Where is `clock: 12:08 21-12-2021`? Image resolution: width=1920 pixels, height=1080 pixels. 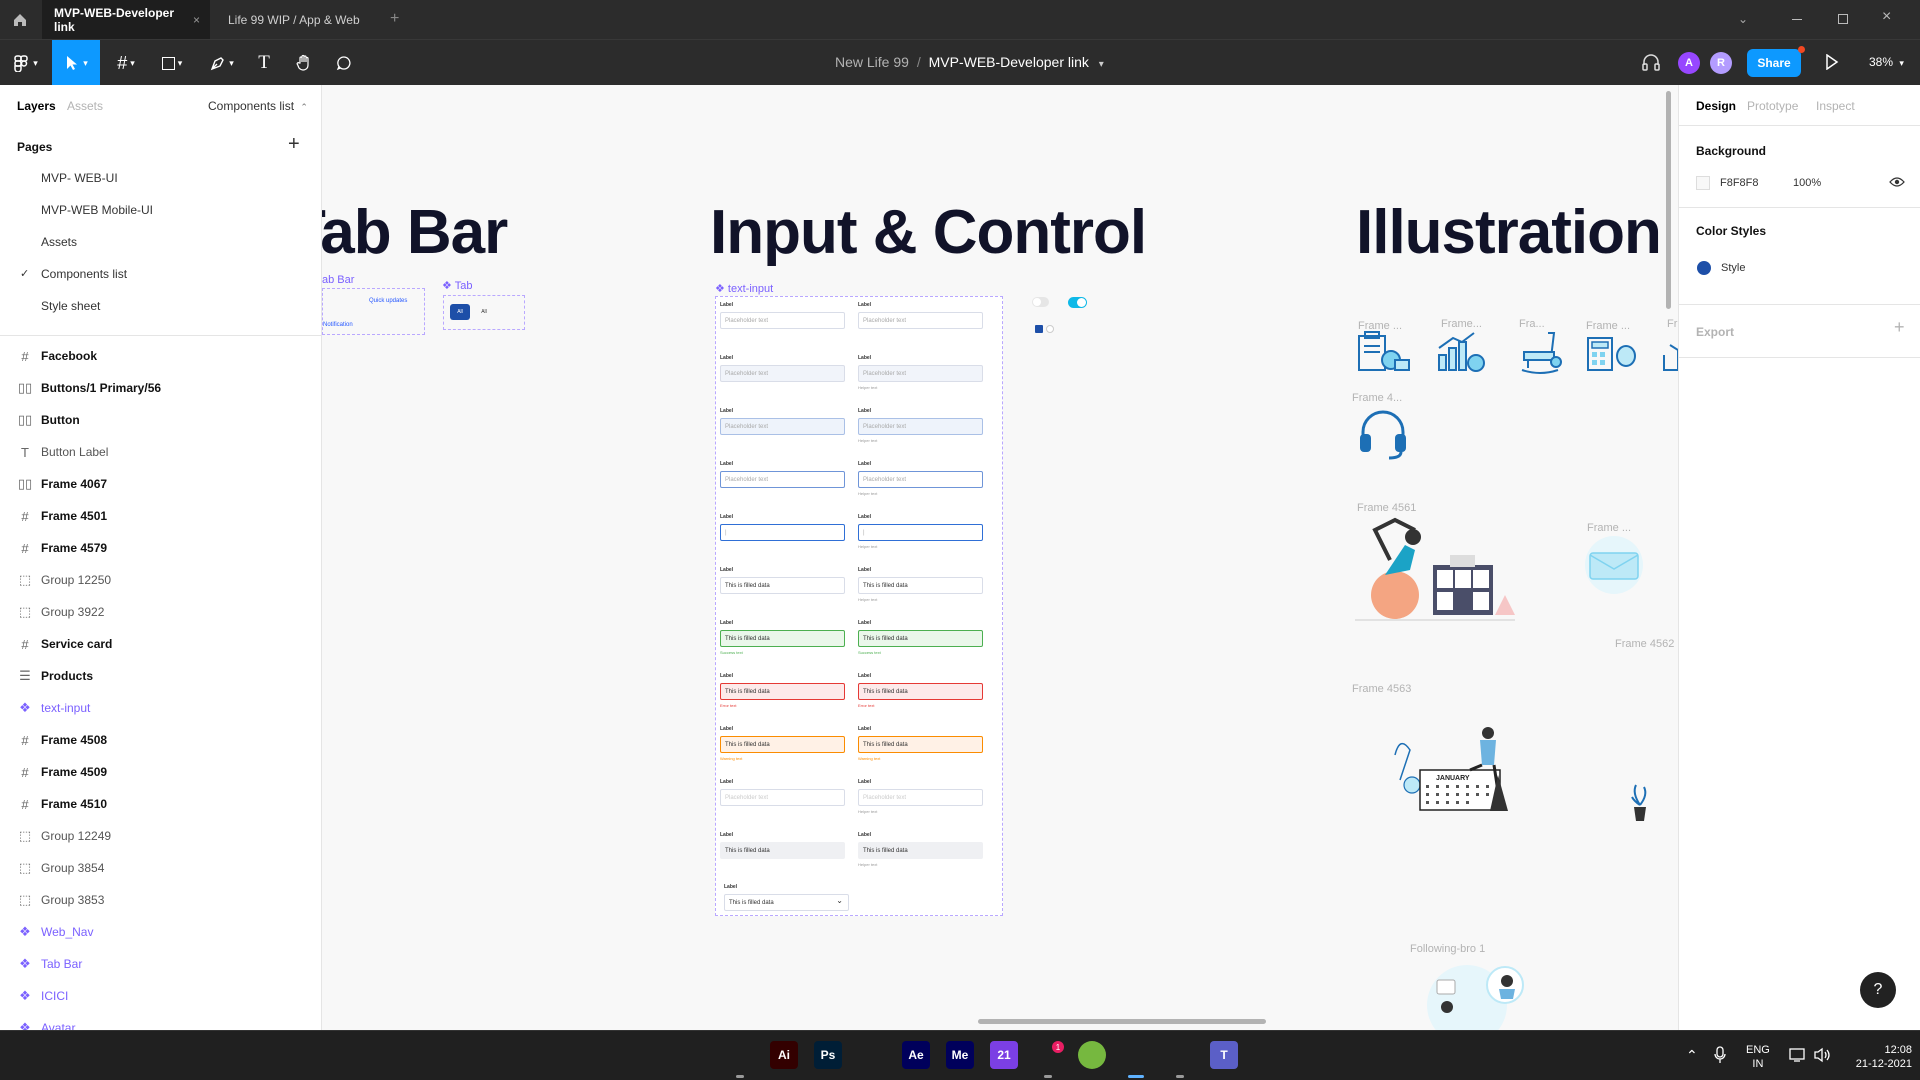 clock: 12:08 21-12-2021 is located at coordinates (1877, 1057).